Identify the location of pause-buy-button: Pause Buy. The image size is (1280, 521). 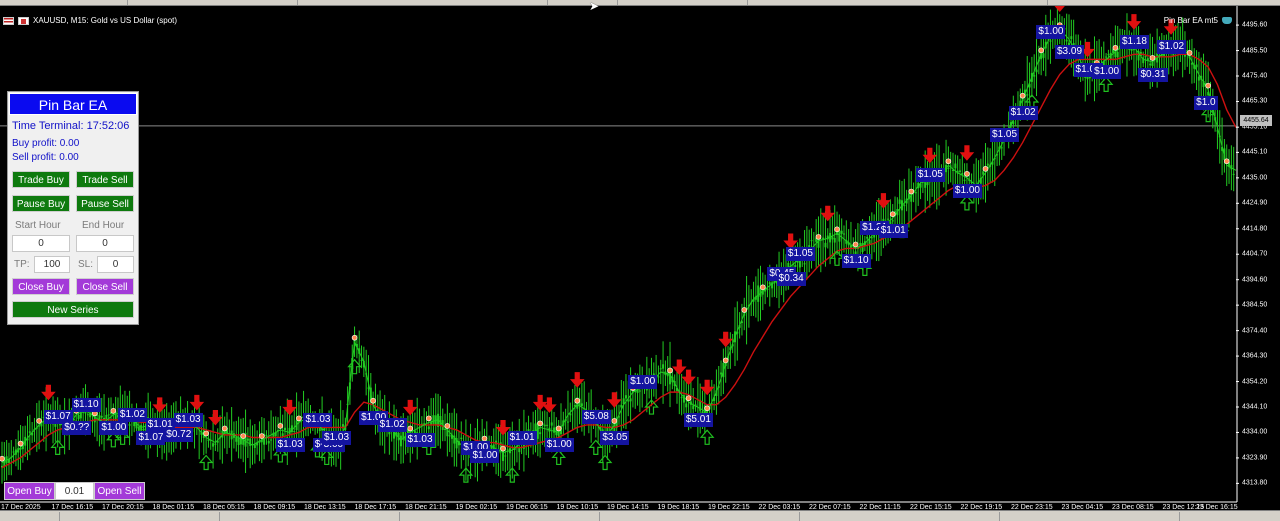
(41, 203).